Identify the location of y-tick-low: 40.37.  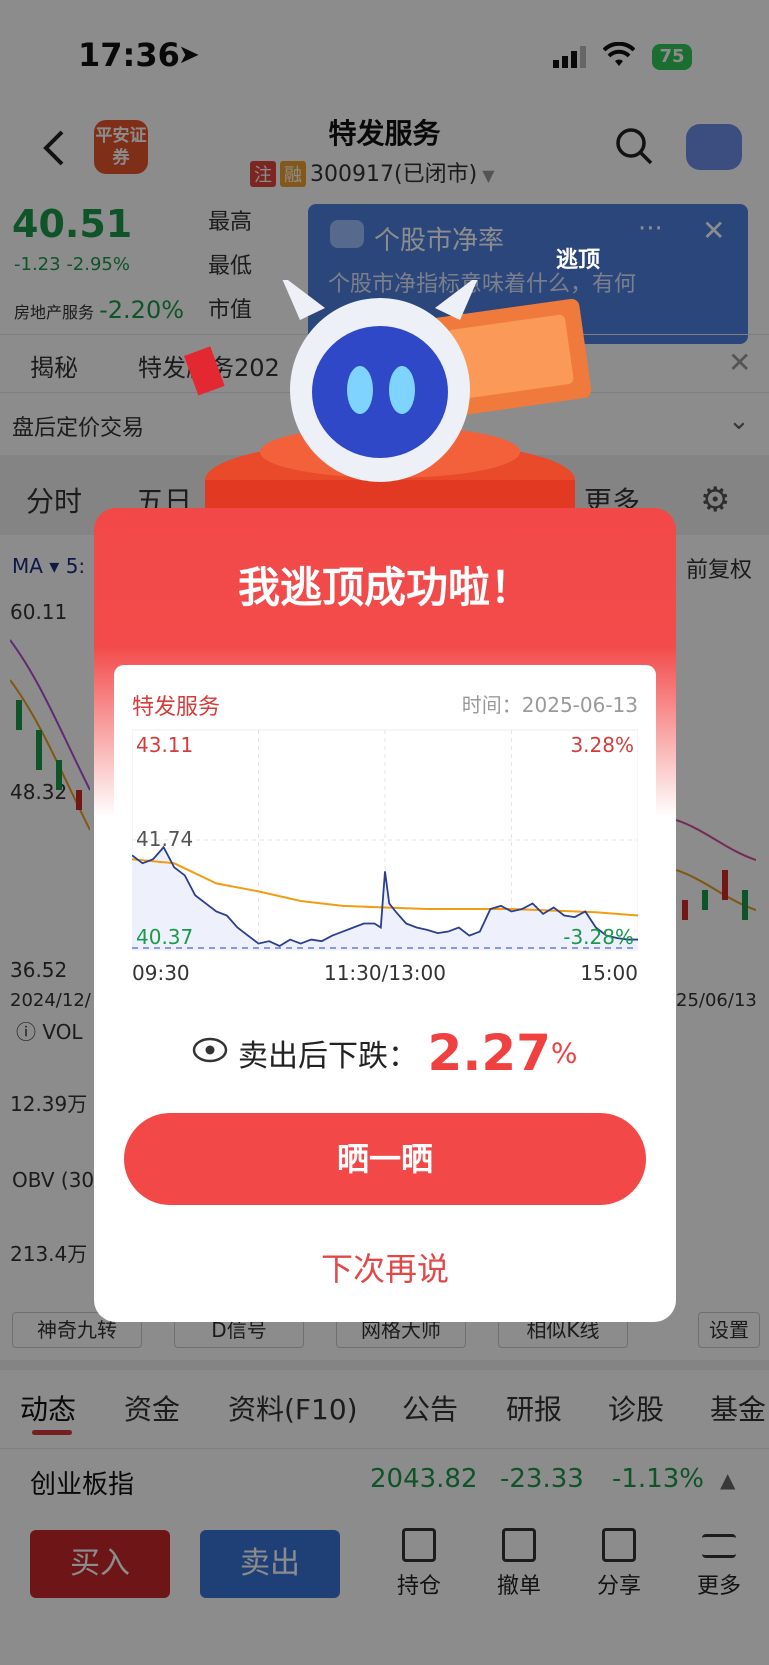
(164, 937).